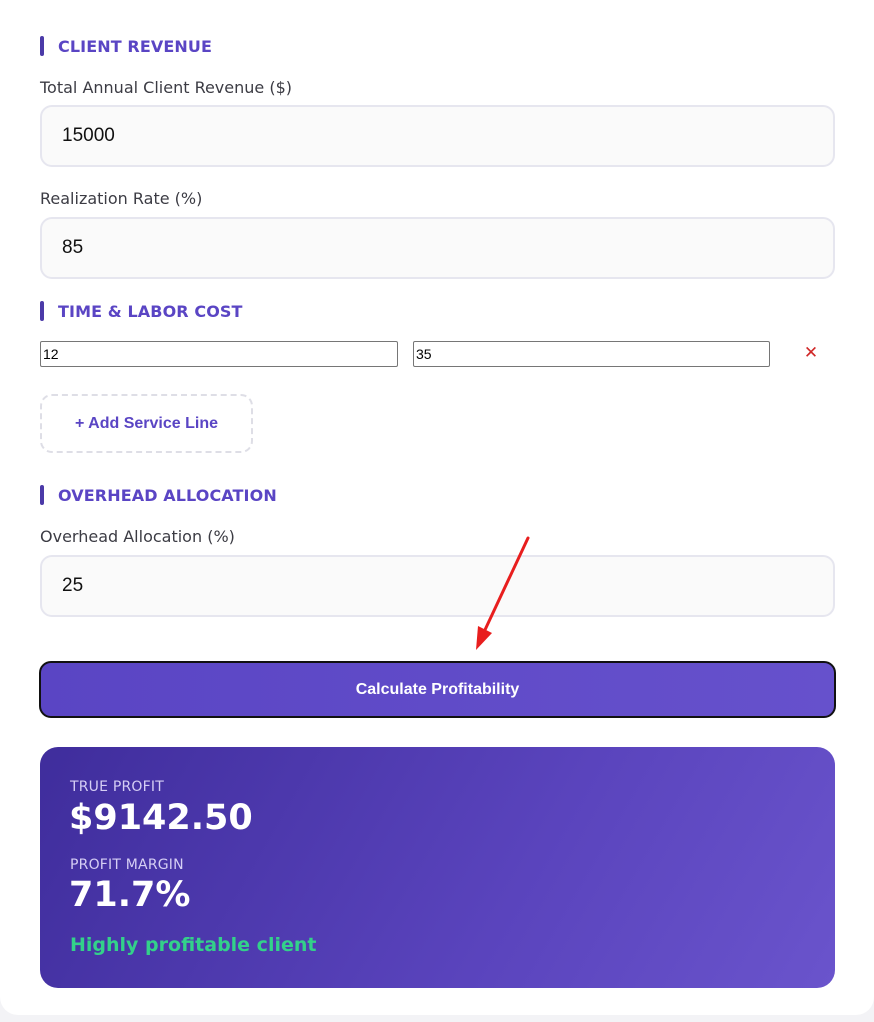 The height and width of the screenshot is (1022, 874). I want to click on add-service-line-button: + Add Service Line, so click(146, 423).